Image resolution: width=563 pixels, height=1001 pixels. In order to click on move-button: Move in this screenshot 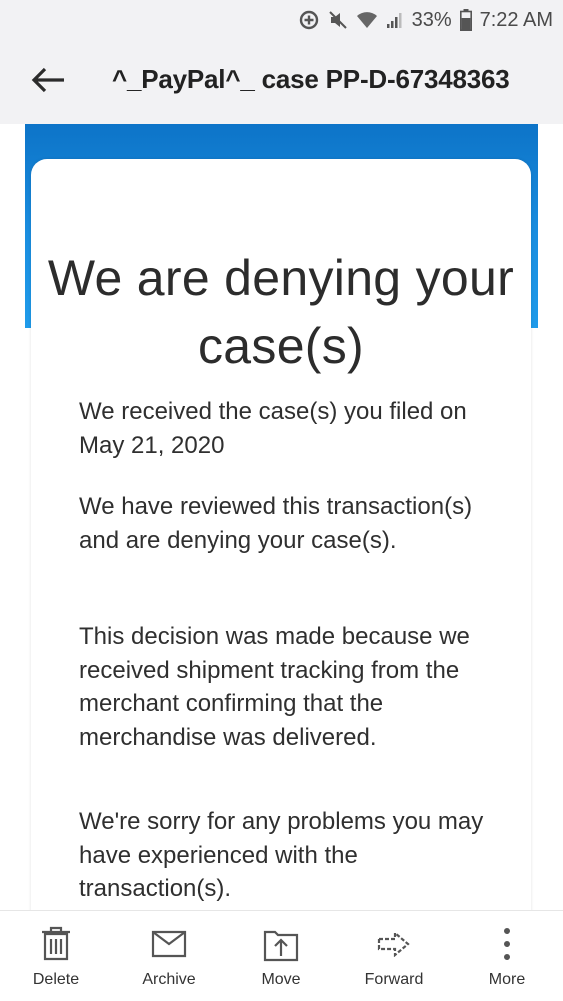, I will do `click(281, 956)`.